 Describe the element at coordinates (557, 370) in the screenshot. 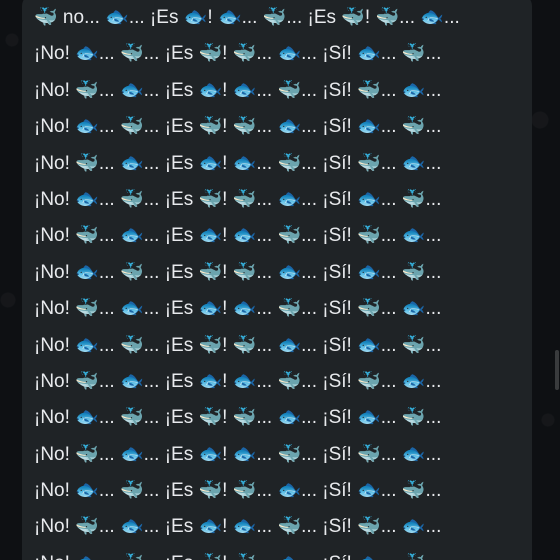

I see `scrollbar-thumb` at that location.